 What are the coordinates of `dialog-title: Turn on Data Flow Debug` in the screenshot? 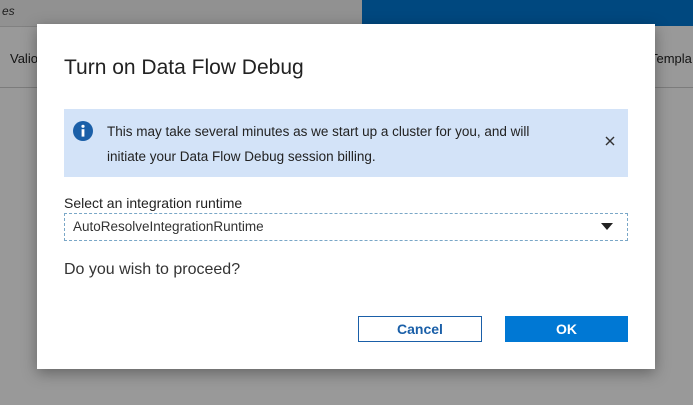 It's located at (184, 67).